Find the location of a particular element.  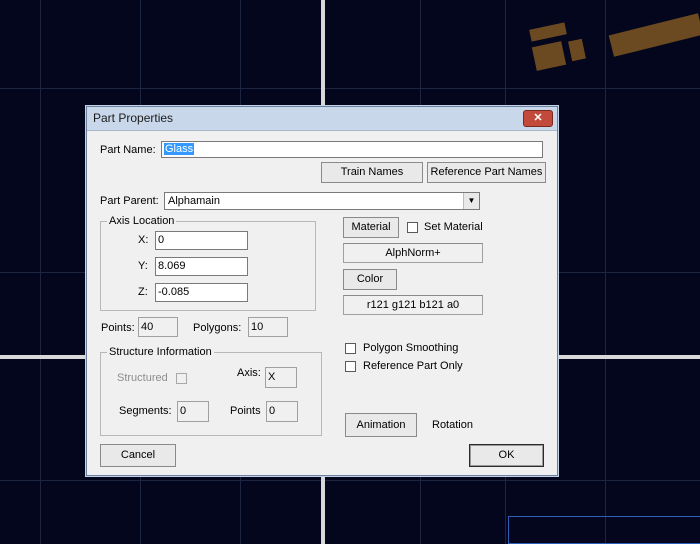

color-value: r121 g121 b121 a0 is located at coordinates (413, 305).